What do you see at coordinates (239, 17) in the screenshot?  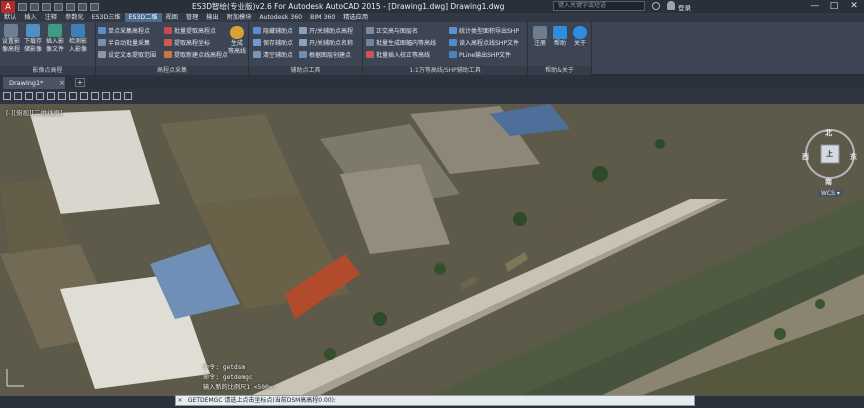 I see `tab-addins: 附加模块` at bounding box center [239, 17].